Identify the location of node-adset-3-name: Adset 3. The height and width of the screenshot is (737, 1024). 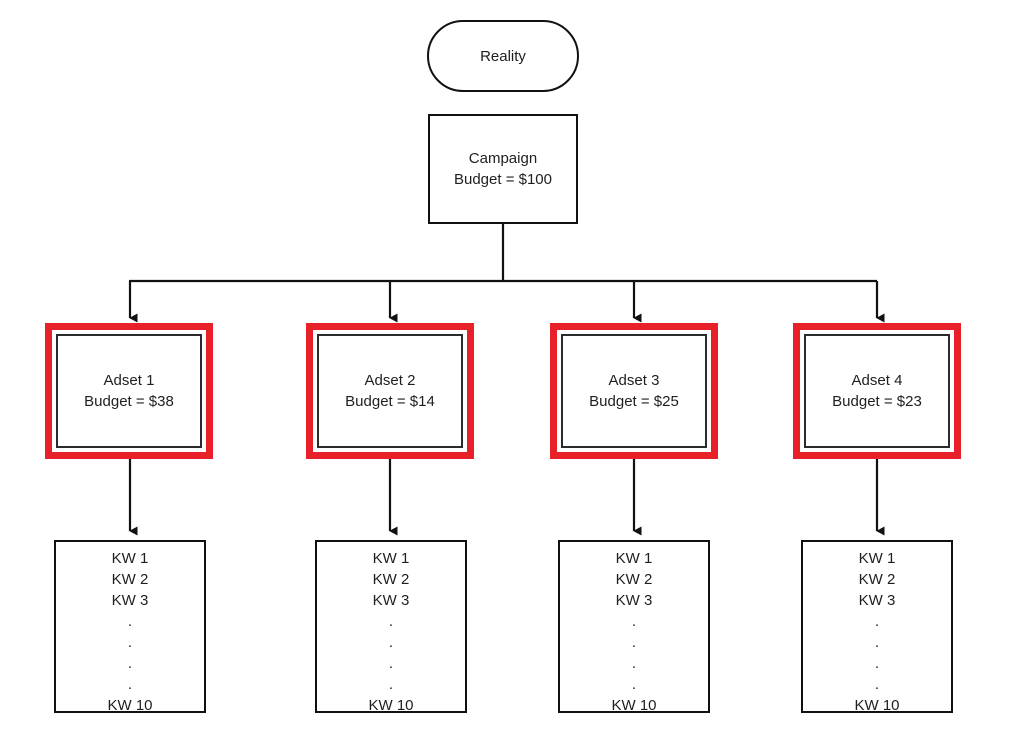
(634, 380).